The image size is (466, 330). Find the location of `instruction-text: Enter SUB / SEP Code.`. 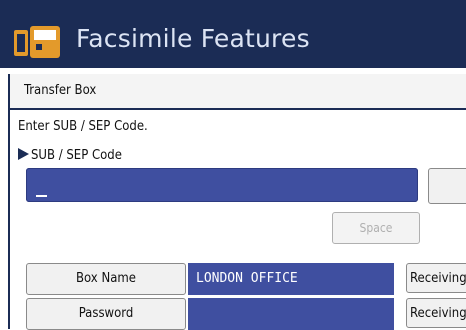

instruction-text: Enter SUB / SEP Code. is located at coordinates (83, 126).